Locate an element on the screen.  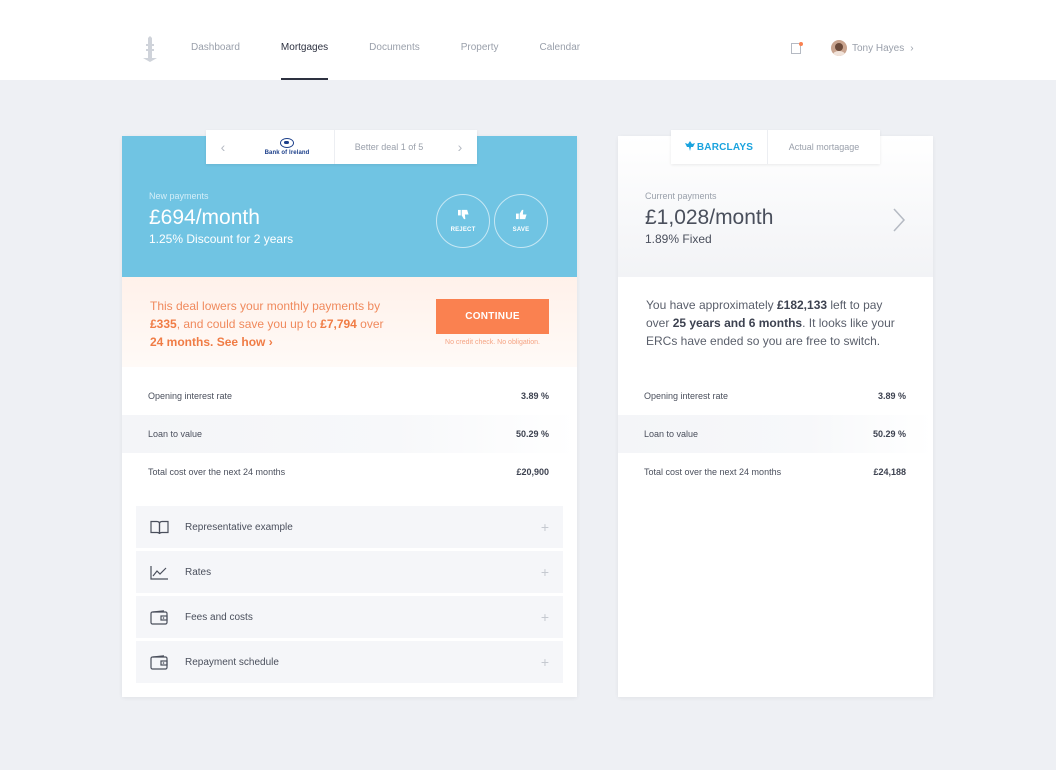
current-deal-rate: 1.89% Fixed is located at coordinates (678, 239).